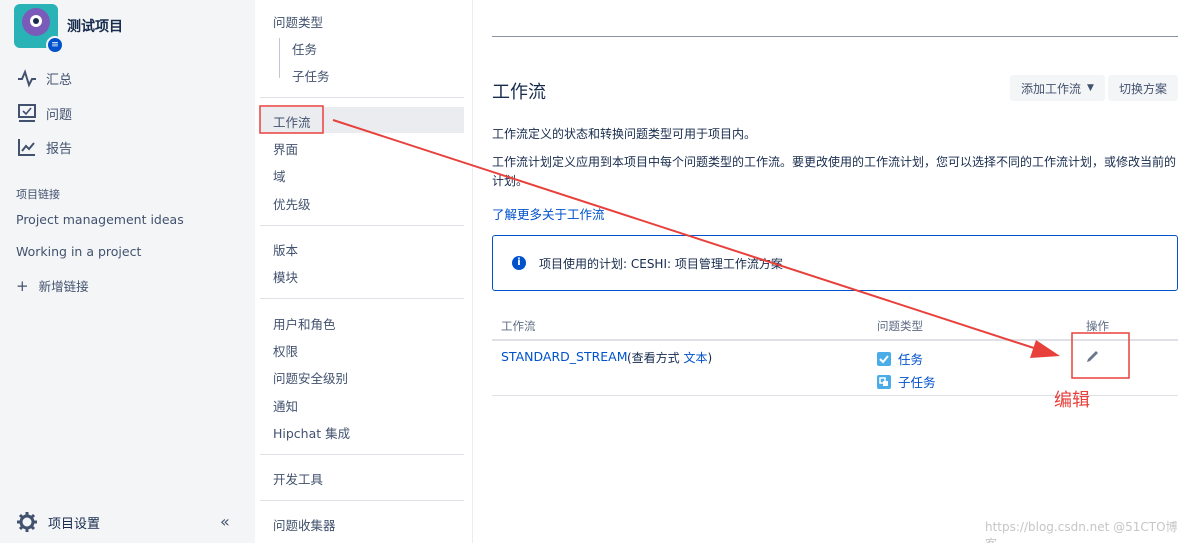 The height and width of the screenshot is (543, 1184). What do you see at coordinates (519, 263) in the screenshot?
I see `info-icon: i` at bounding box center [519, 263].